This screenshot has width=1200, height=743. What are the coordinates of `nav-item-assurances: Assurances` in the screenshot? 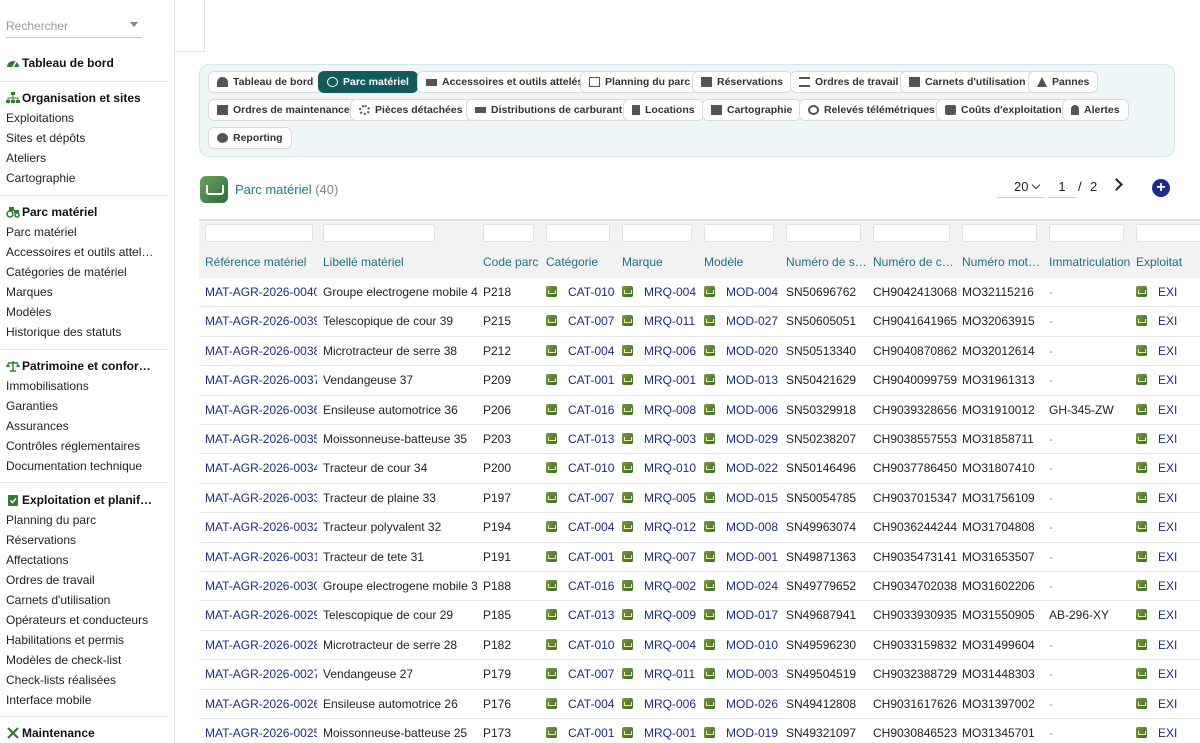 It's located at (87, 426).